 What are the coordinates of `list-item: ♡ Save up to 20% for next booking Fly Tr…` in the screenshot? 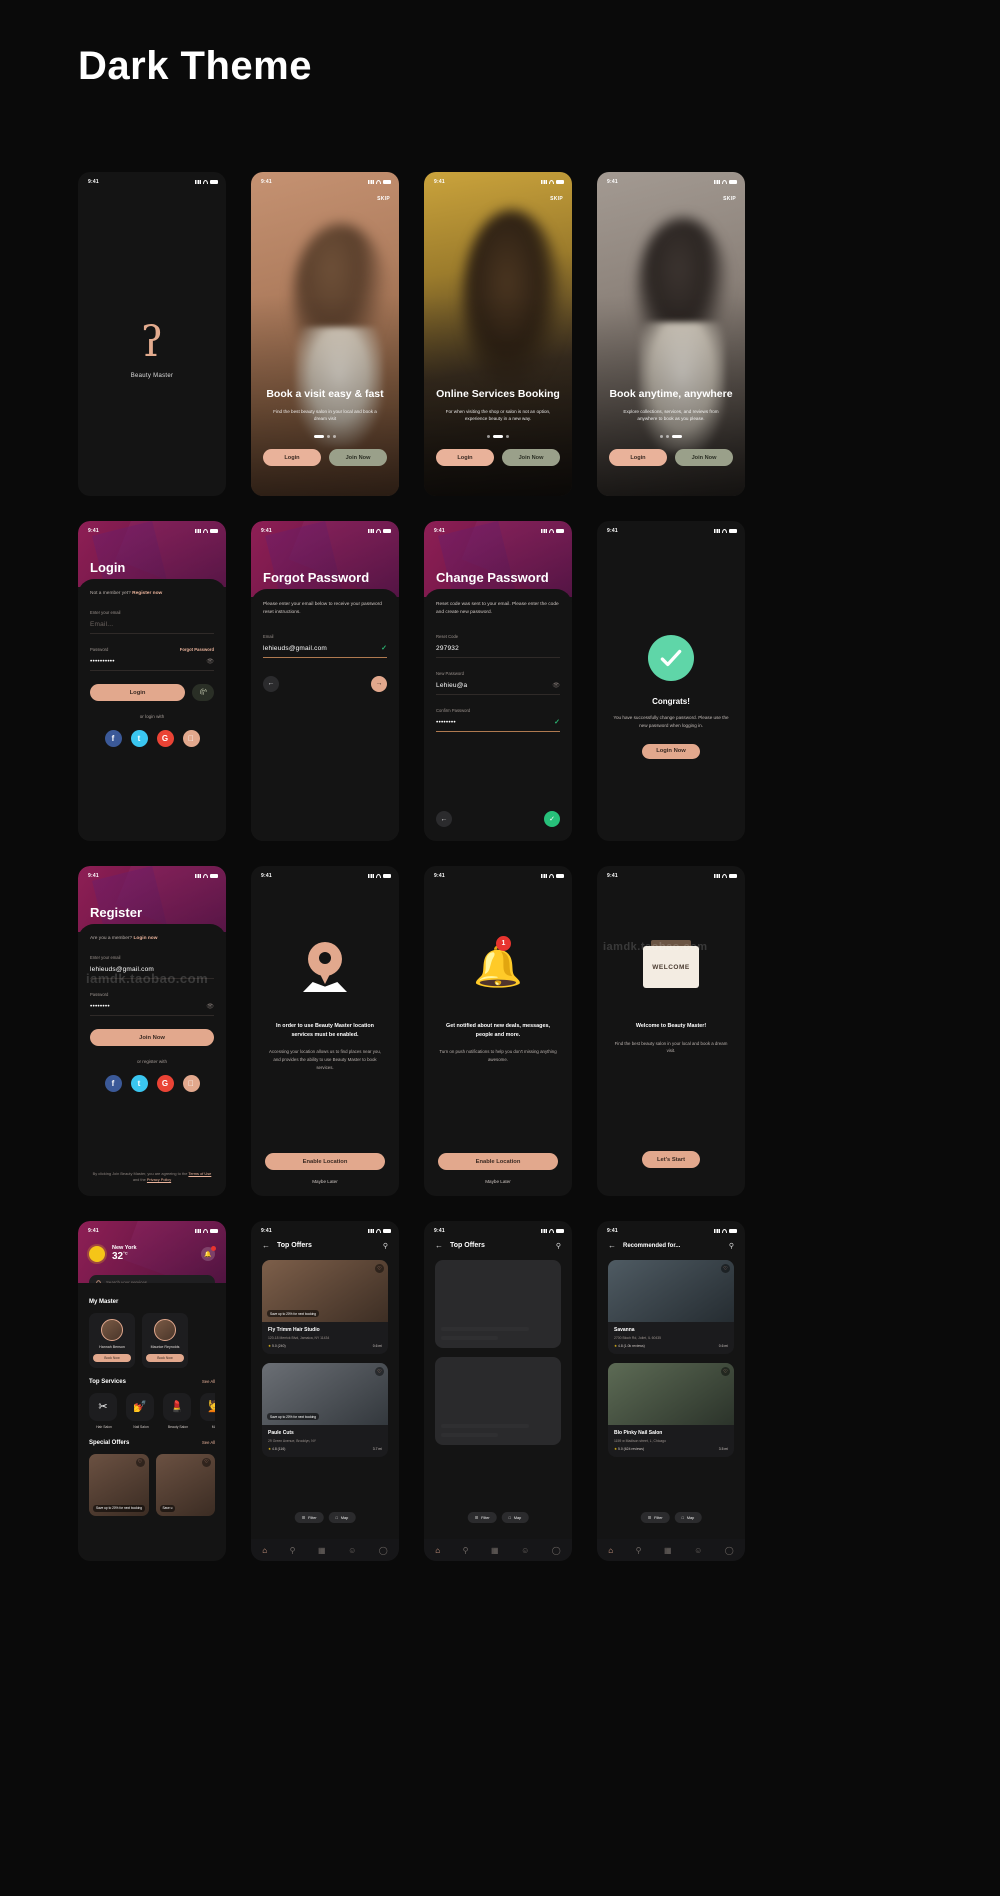 It's located at (325, 1307).